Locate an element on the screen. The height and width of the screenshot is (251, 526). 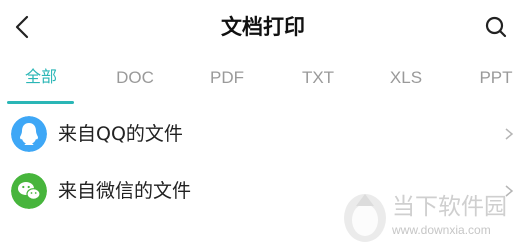
wechat-icon is located at coordinates (29, 191).